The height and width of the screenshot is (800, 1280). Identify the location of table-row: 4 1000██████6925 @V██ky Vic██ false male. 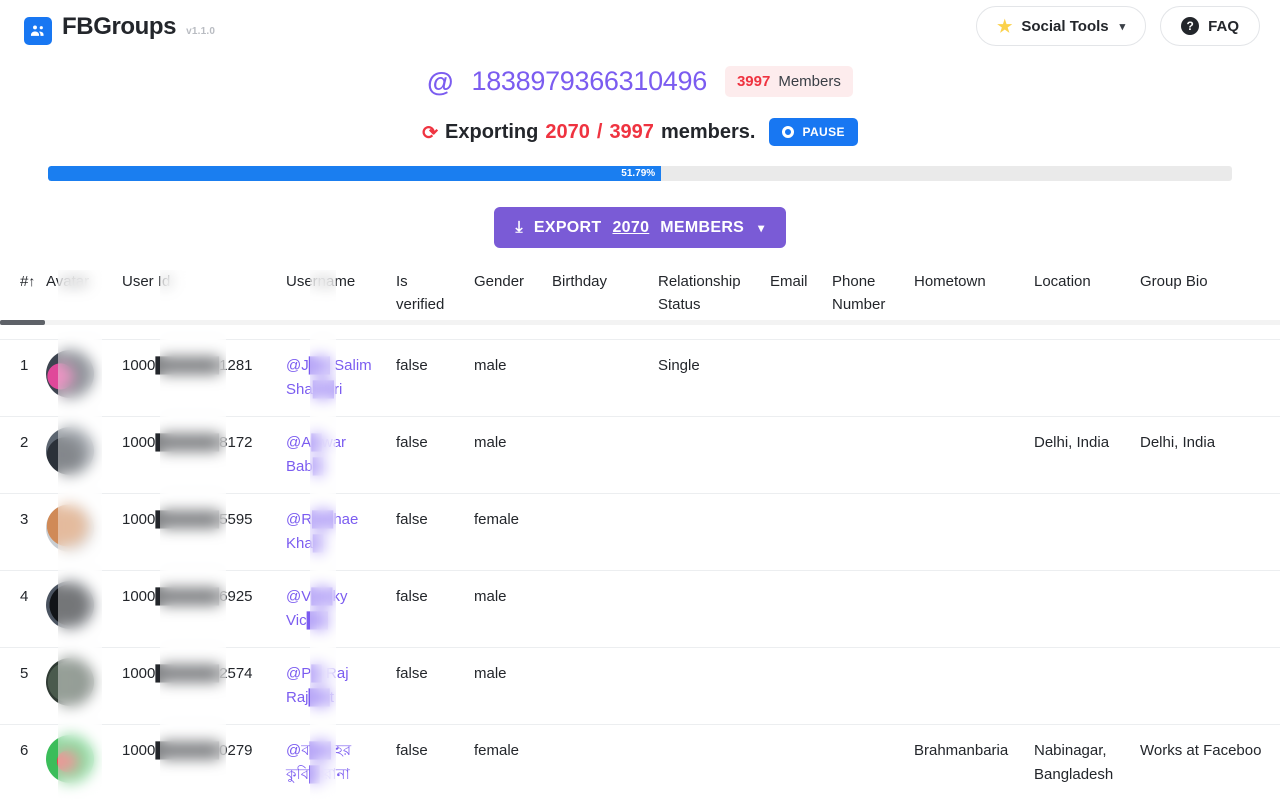
(640, 608).